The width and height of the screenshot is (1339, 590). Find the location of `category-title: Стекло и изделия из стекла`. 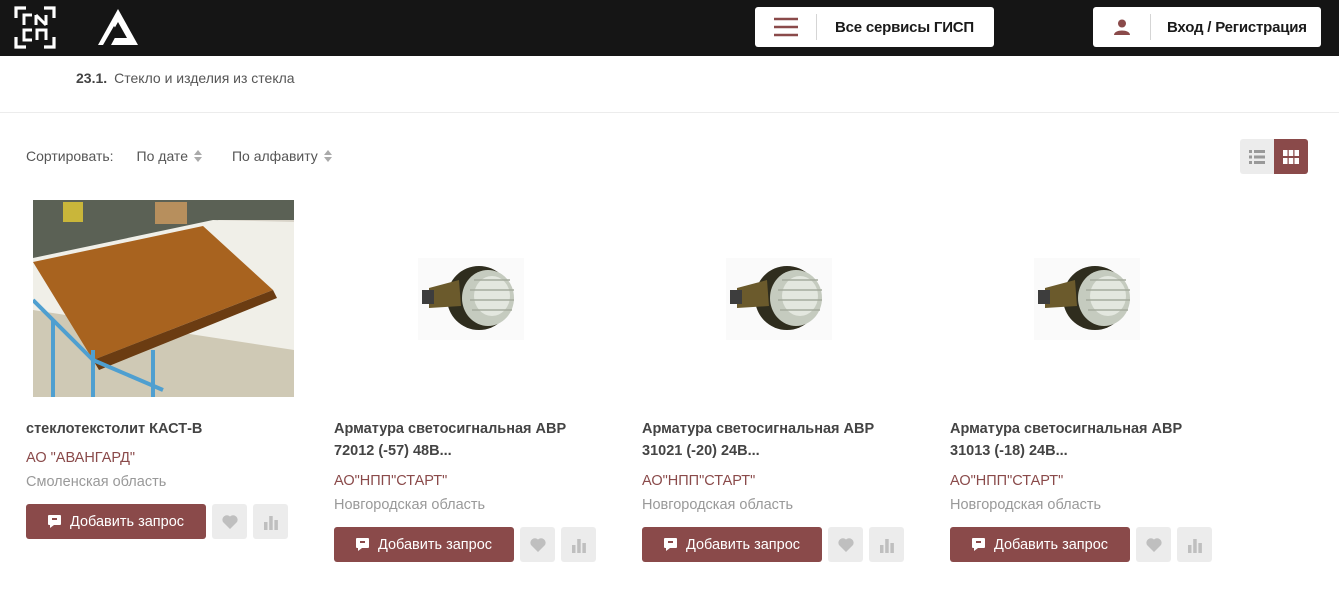

category-title: Стекло и изделия из стекла is located at coordinates (204, 78).